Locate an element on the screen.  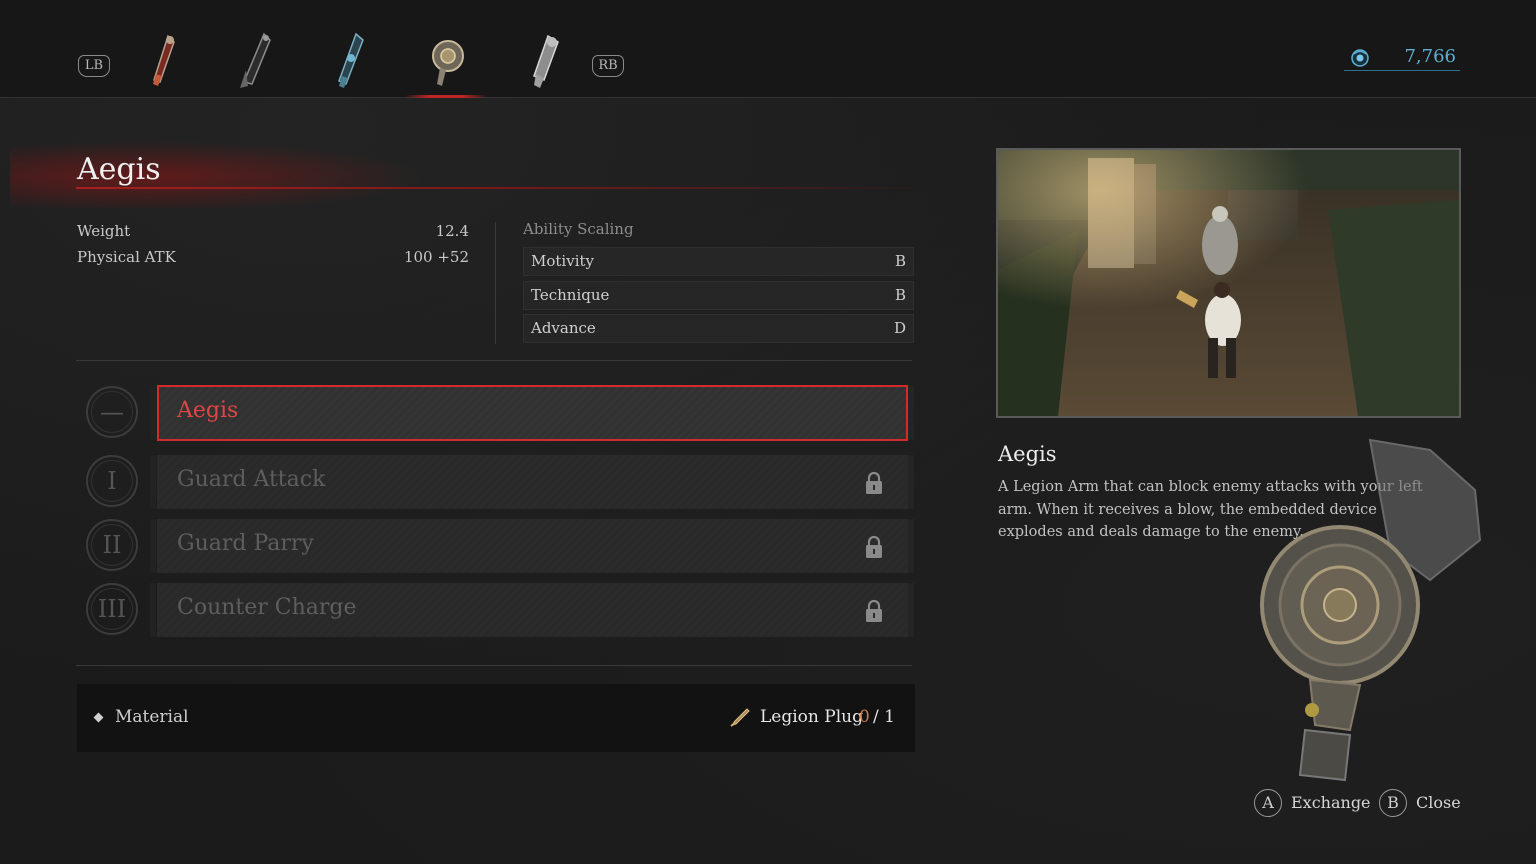
skill-tier-badge: — is located at coordinates (112, 412).